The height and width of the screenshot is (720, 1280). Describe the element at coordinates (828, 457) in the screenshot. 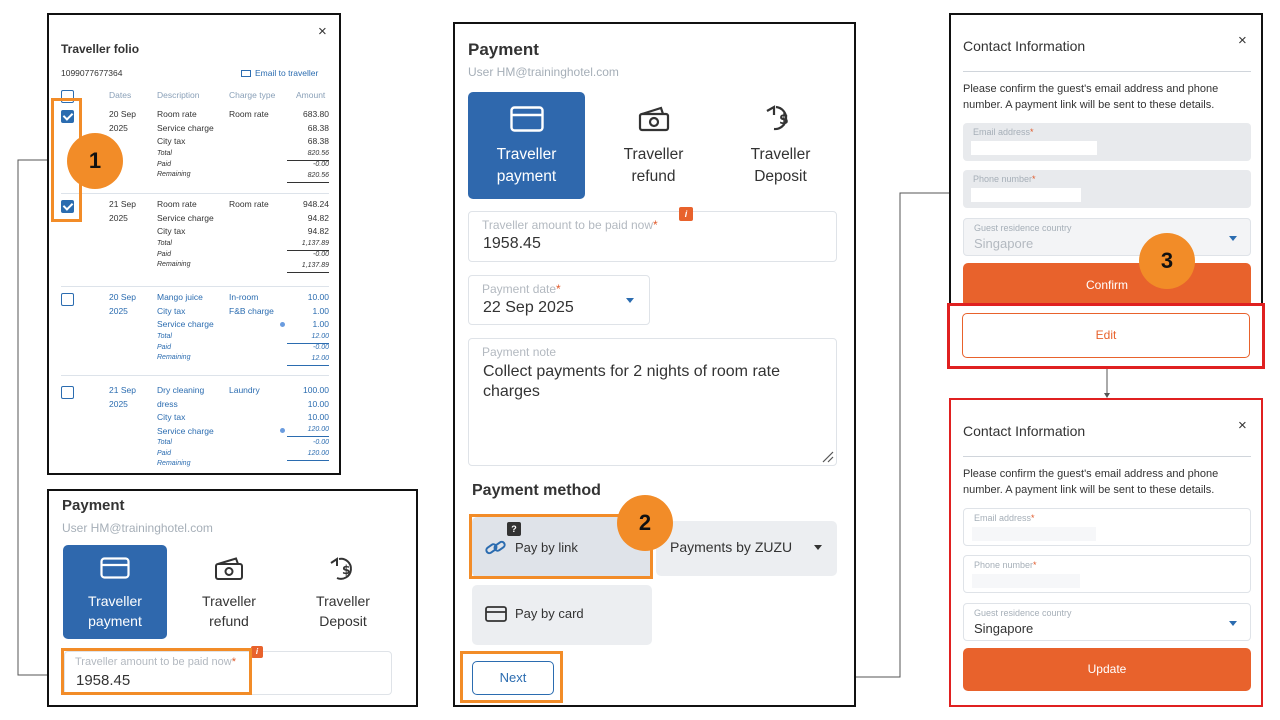

I see `resize-handle-icon` at that location.